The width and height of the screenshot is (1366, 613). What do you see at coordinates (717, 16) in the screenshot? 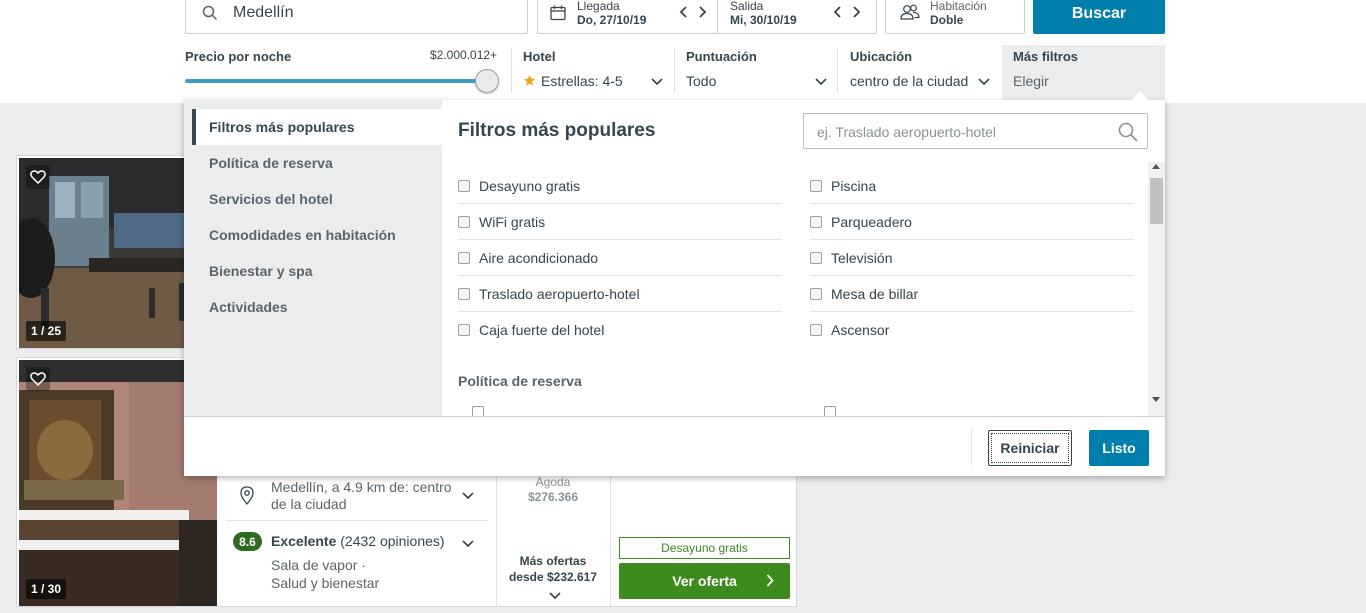
I see `date-divider` at bounding box center [717, 16].